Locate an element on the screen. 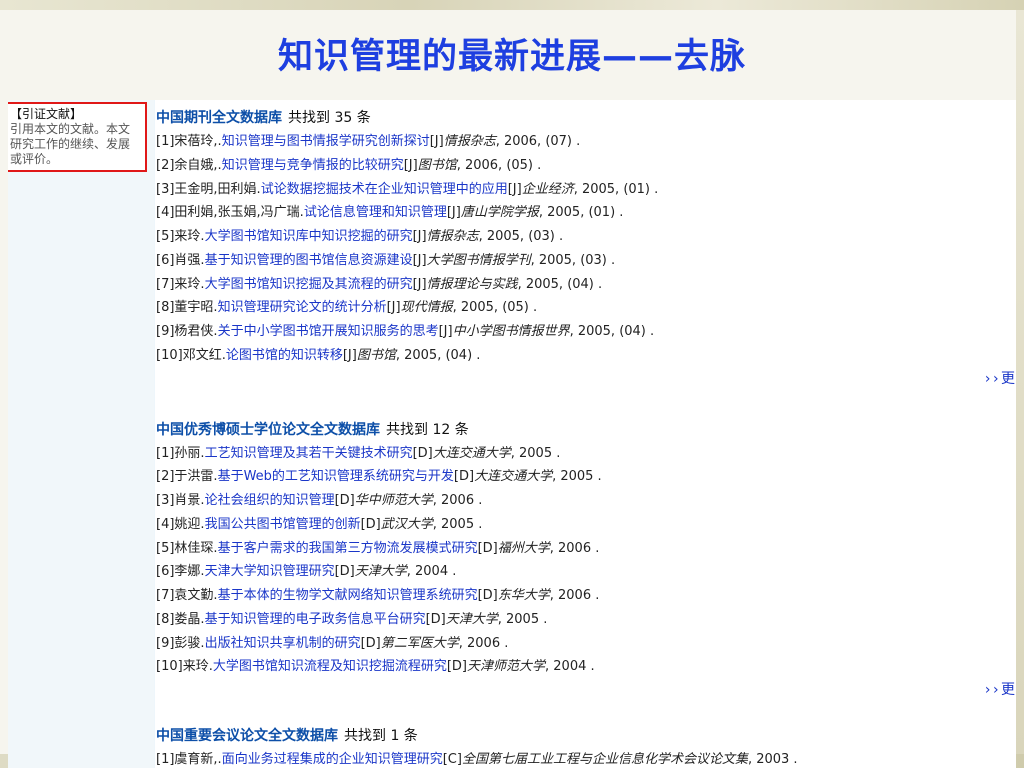  reference-title-link: 大学图书馆知识流程及知识挖掘流程研究 is located at coordinates (330, 666).